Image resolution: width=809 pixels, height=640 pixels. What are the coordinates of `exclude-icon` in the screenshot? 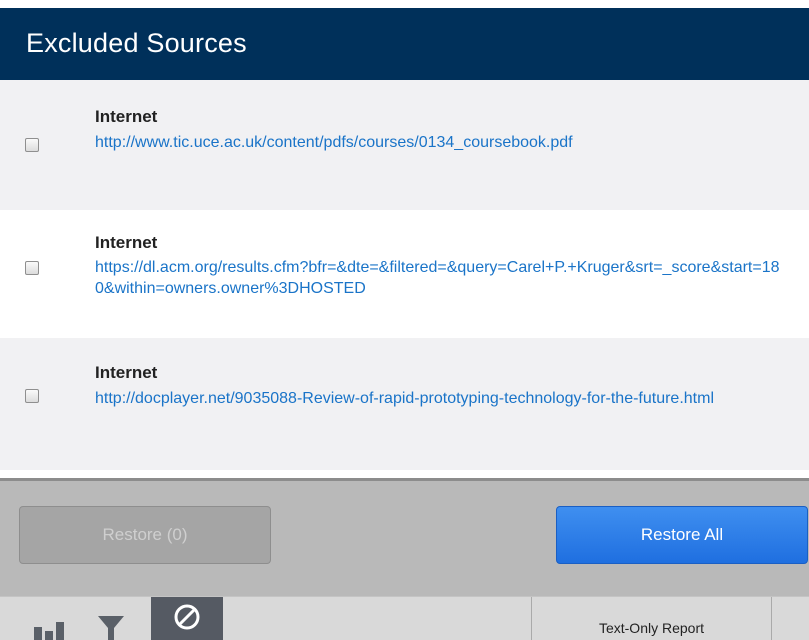 It's located at (187, 618).